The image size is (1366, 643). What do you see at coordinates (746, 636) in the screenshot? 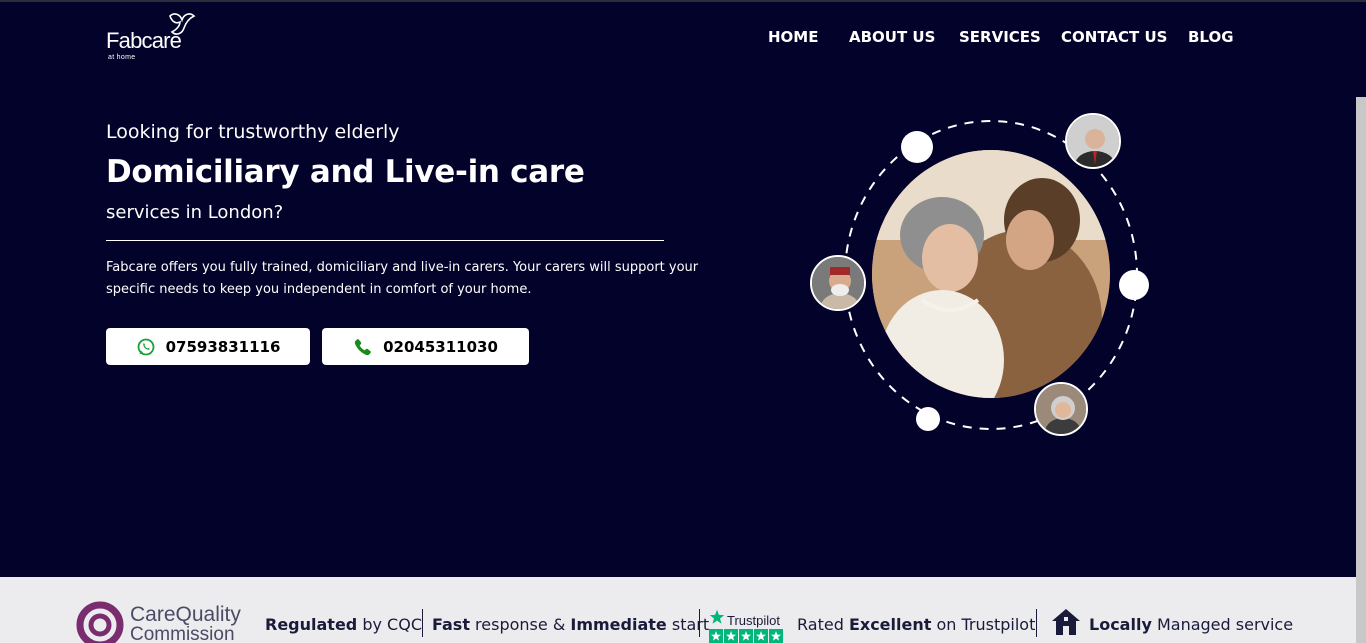
I see `rating-stars-icon` at bounding box center [746, 636].